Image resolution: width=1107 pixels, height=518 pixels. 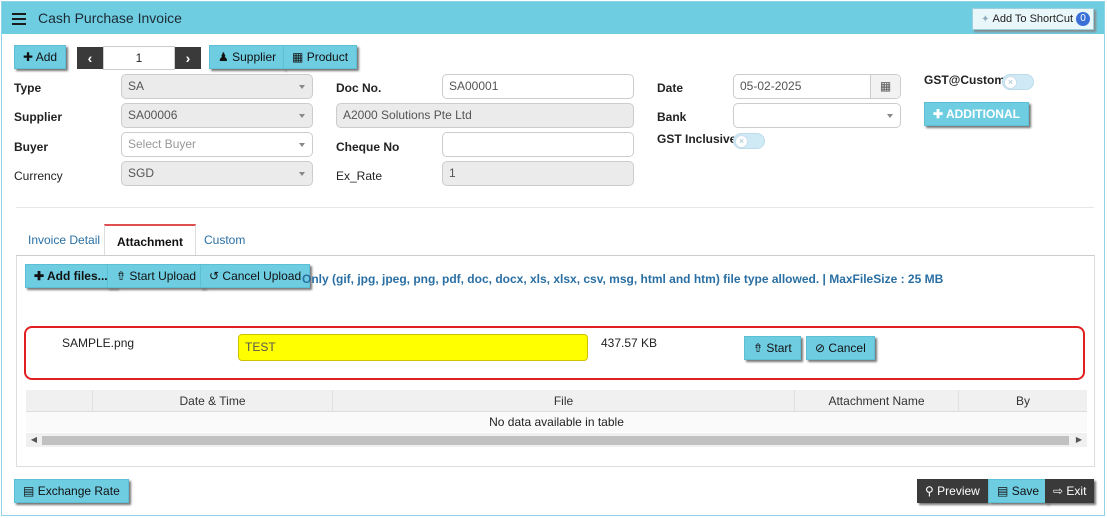 I want to click on pending-file-size: 437.57 KB, so click(x=629, y=343).